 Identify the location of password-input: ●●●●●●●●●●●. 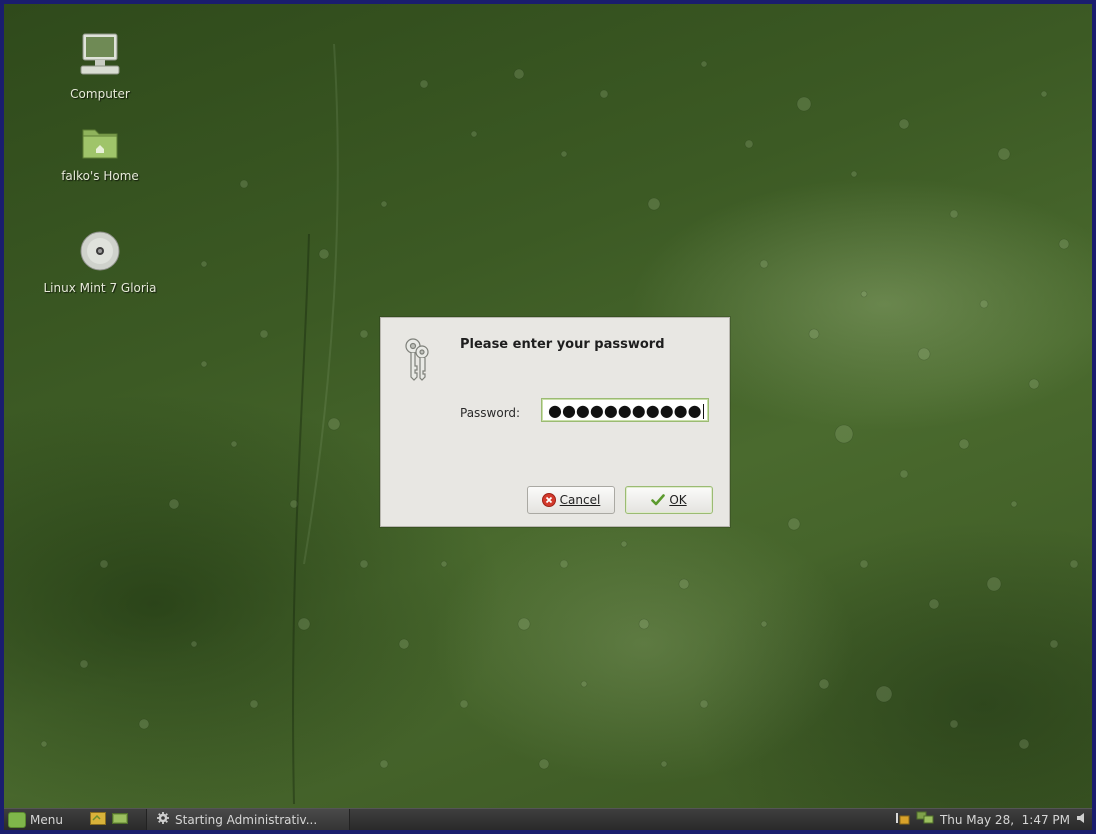
(625, 410).